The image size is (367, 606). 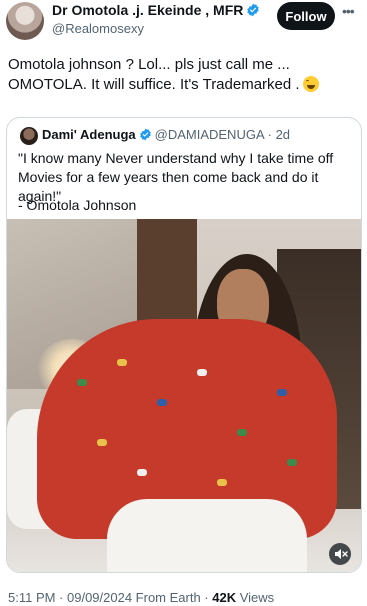 I want to click on author-name-row: Dr Omotola .j. Ekeinde , MFR, so click(x=156, y=10).